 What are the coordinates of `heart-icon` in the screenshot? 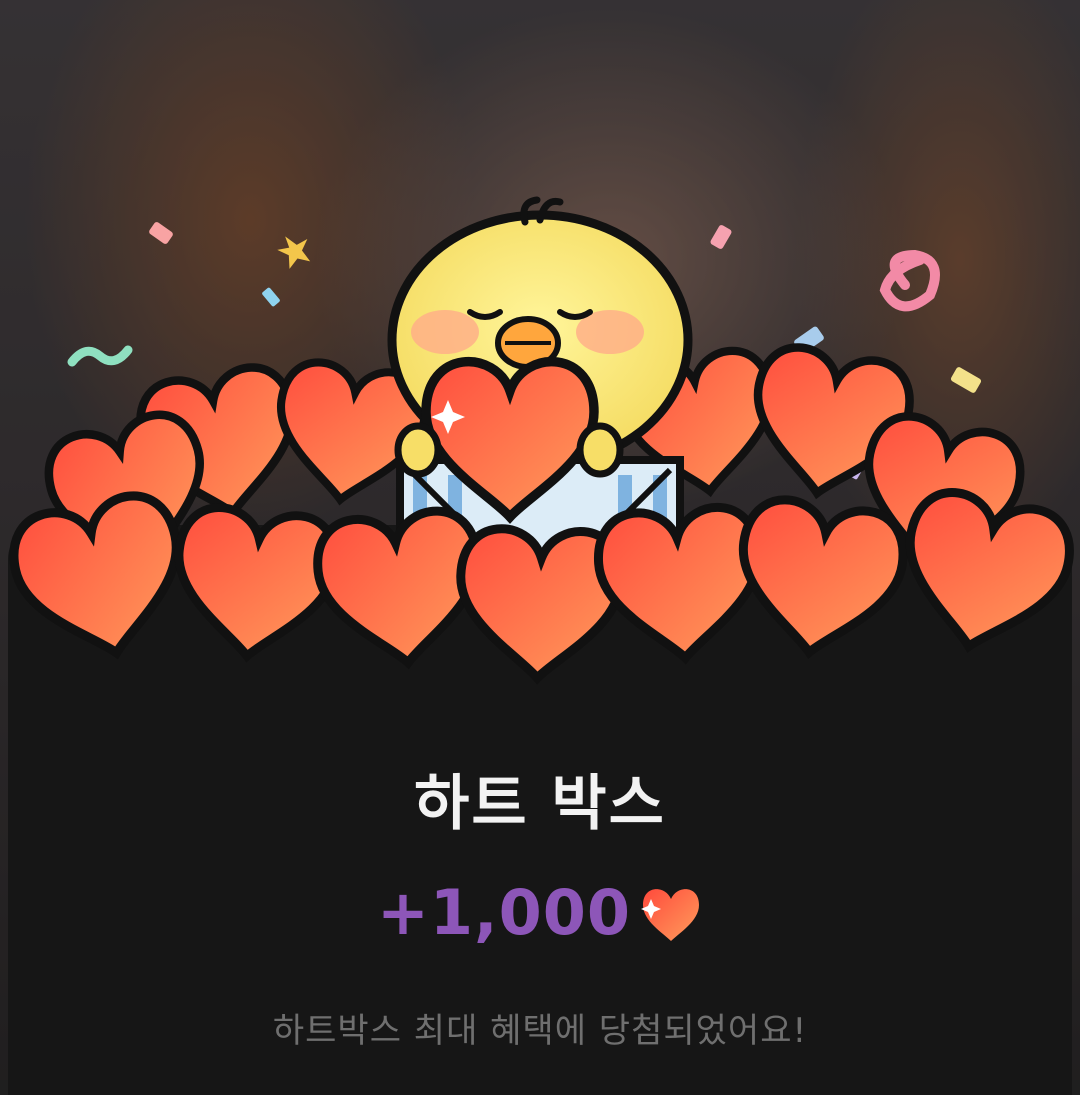 It's located at (670, 914).